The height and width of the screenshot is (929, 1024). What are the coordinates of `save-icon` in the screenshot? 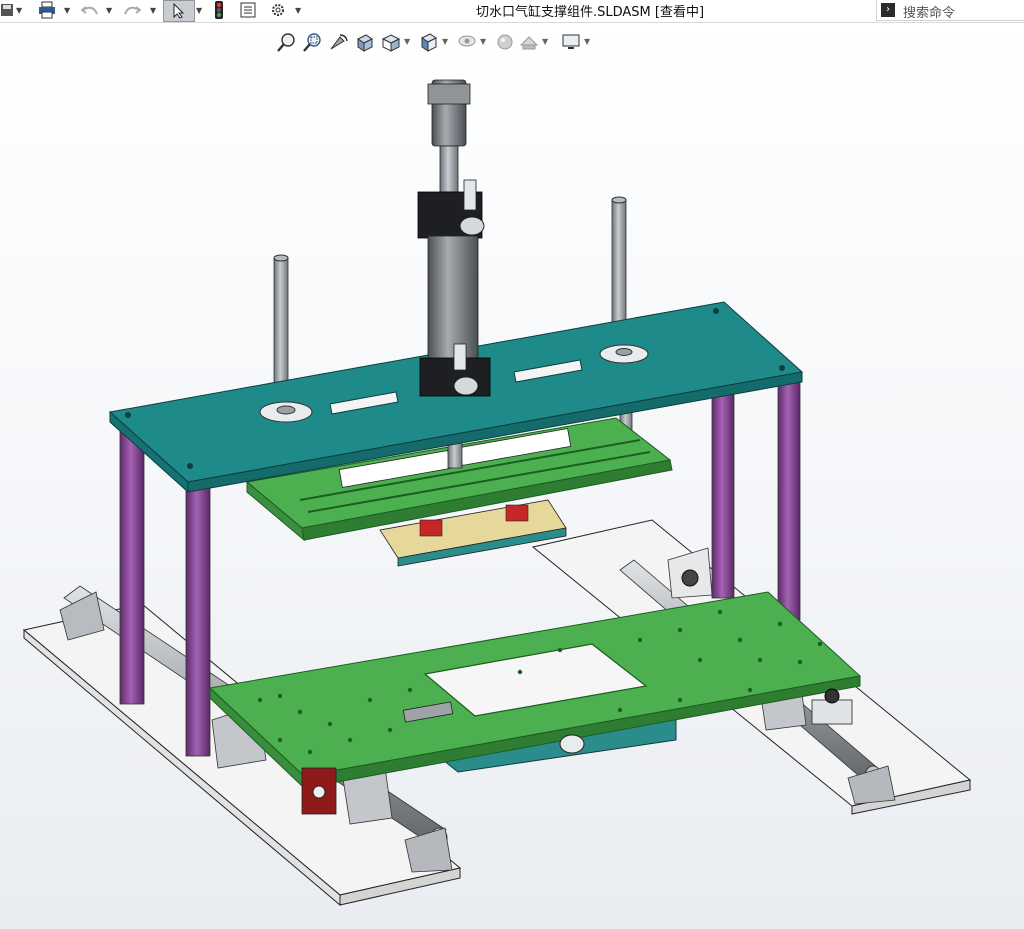 It's located at (7, 10).